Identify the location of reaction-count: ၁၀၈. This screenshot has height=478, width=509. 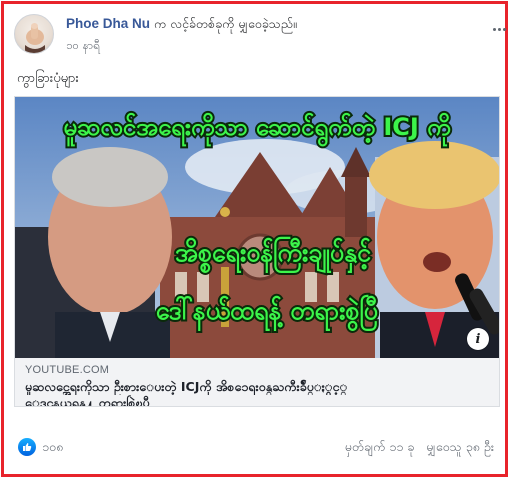
(52, 448).